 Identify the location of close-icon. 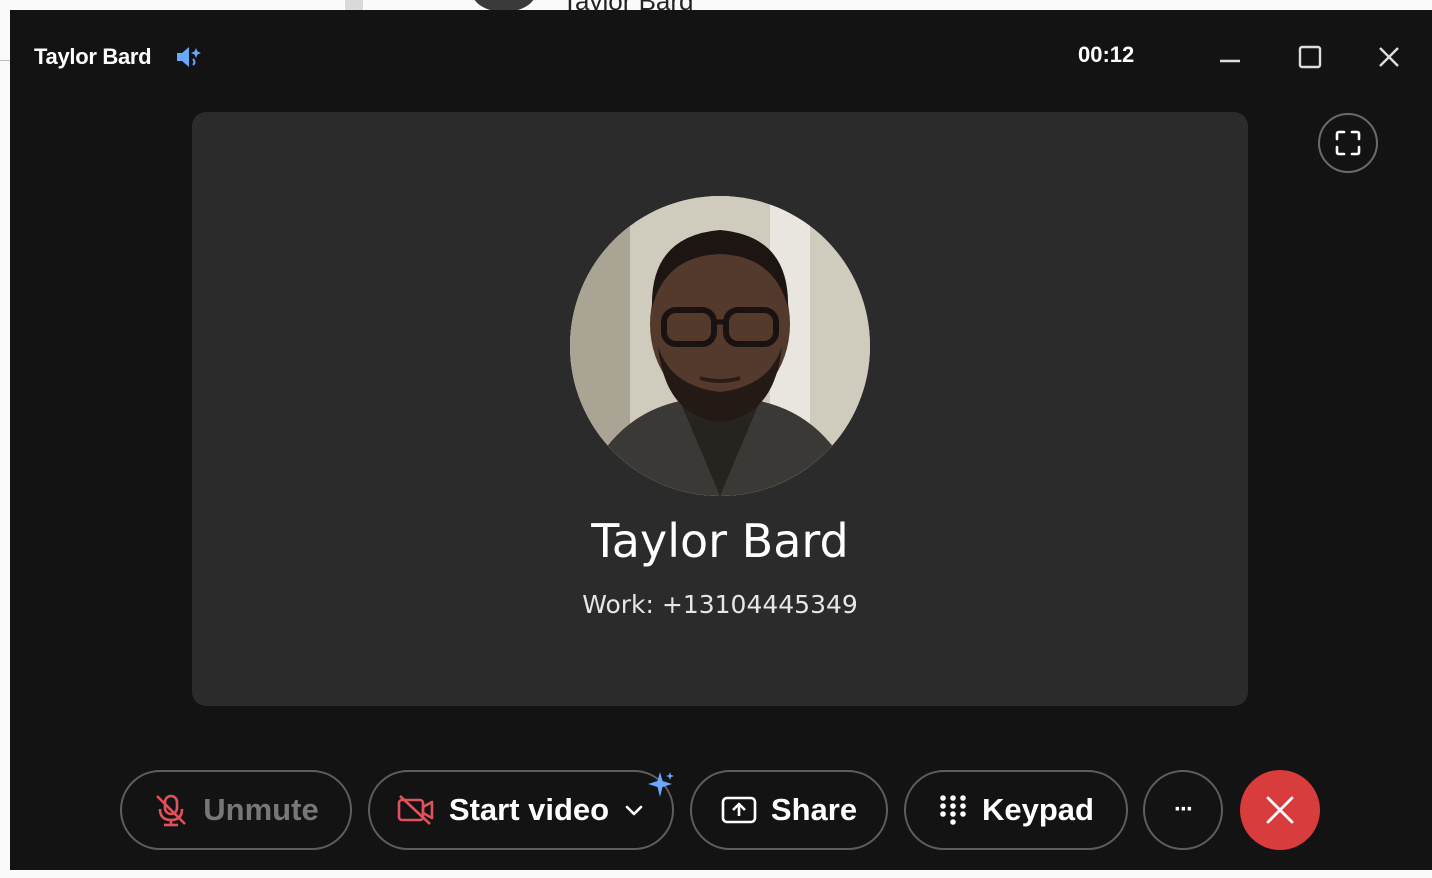
(1389, 57).